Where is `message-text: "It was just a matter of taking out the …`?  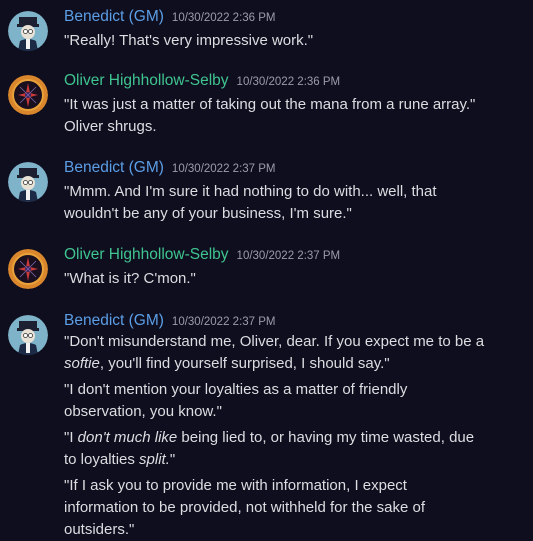
message-text: "It was just a matter of taking out the … is located at coordinates (270, 104).